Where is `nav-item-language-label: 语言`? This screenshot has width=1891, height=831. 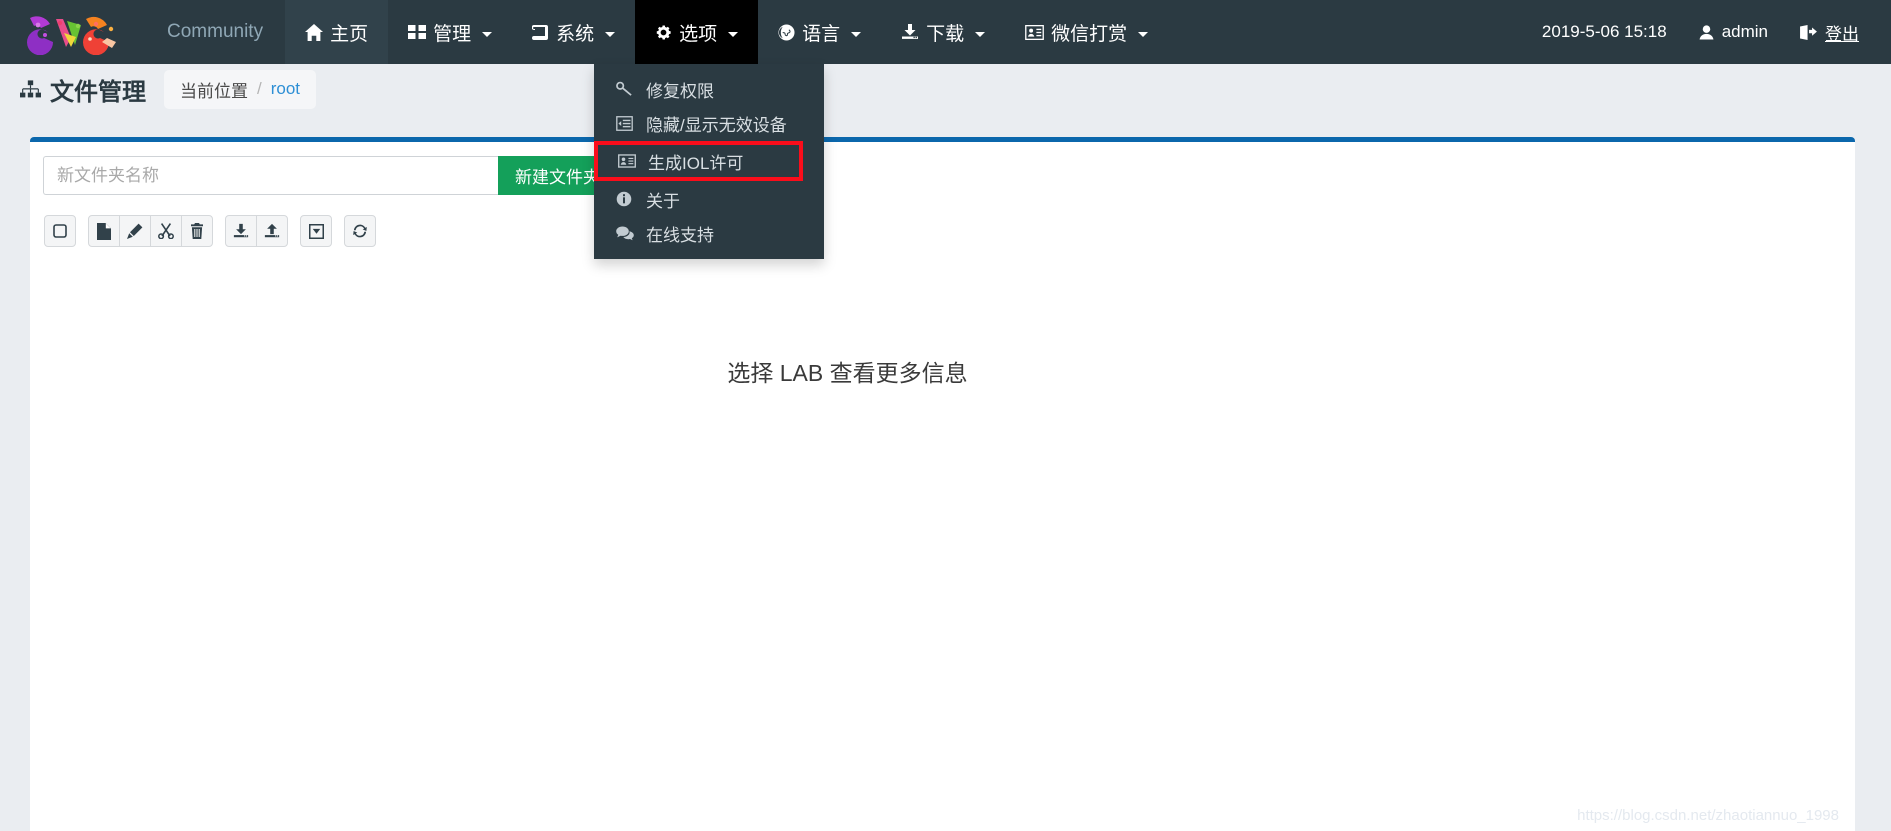 nav-item-language-label: 语言 is located at coordinates (821, 34).